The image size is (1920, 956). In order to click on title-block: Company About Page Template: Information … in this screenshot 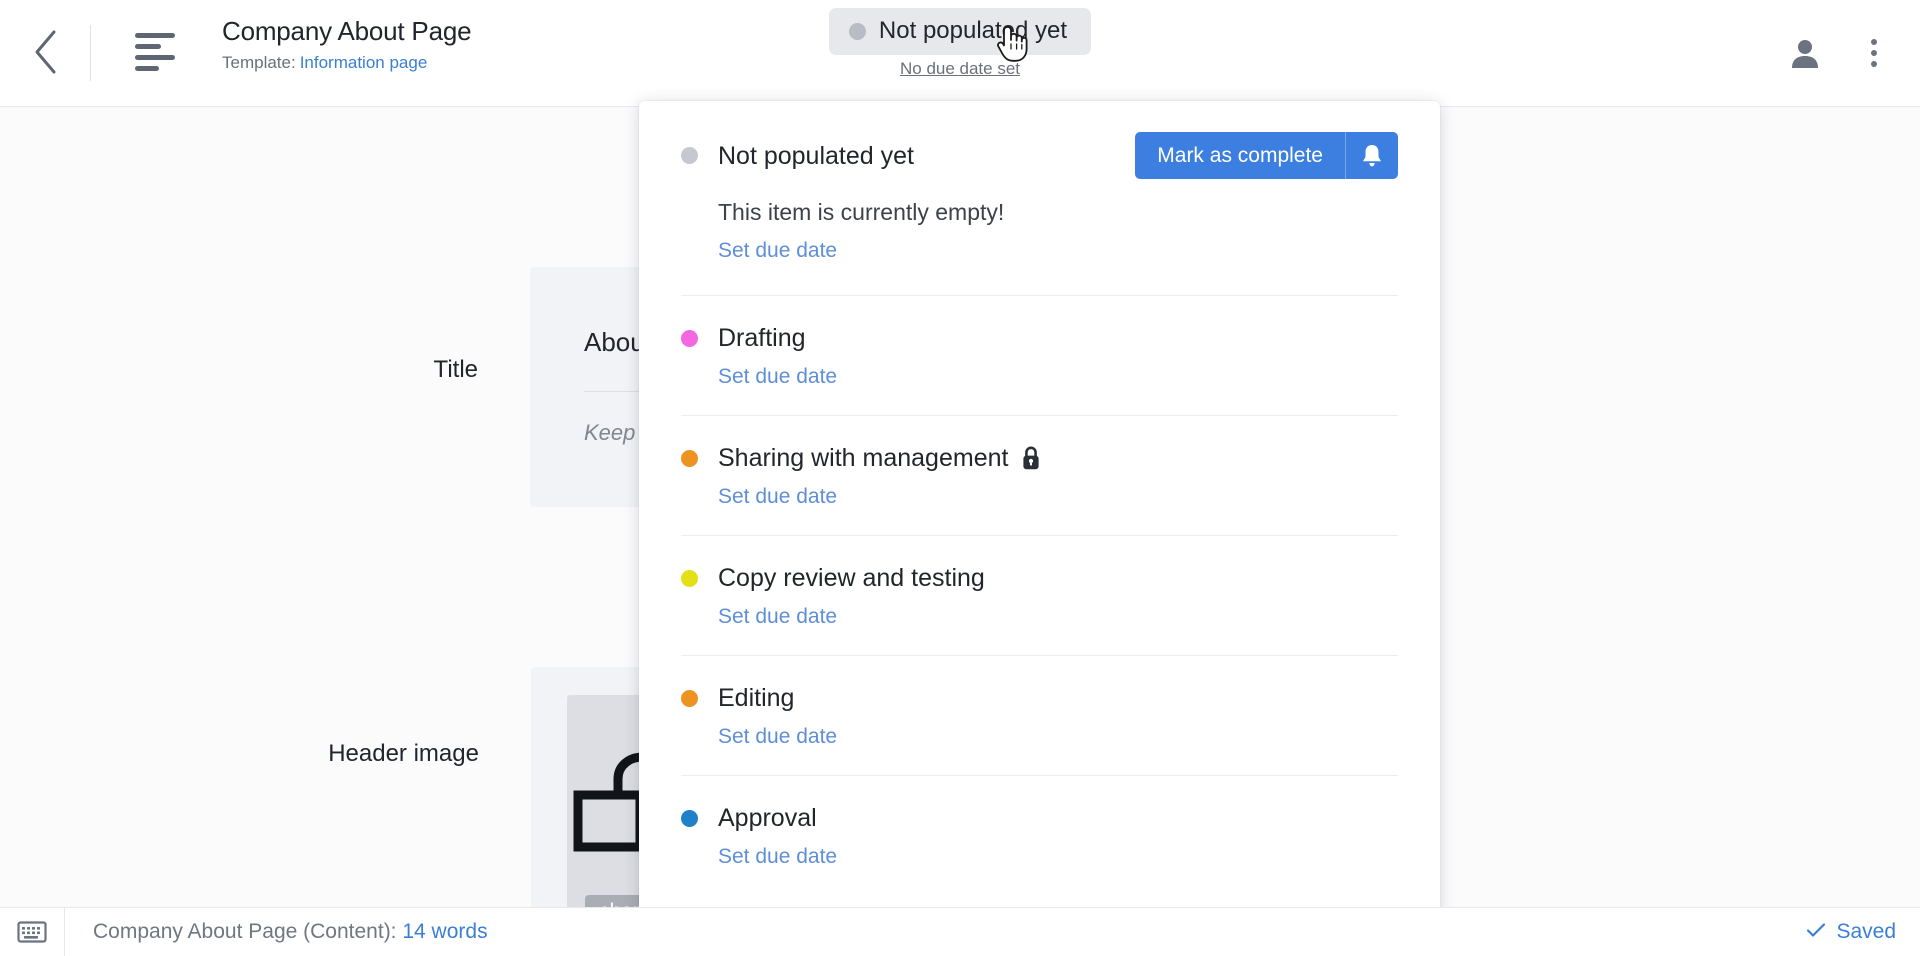, I will do `click(347, 44)`.